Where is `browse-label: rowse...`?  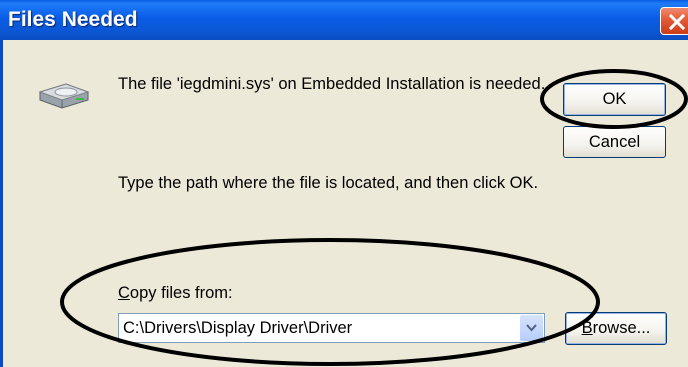 browse-label: rowse... is located at coordinates (621, 328).